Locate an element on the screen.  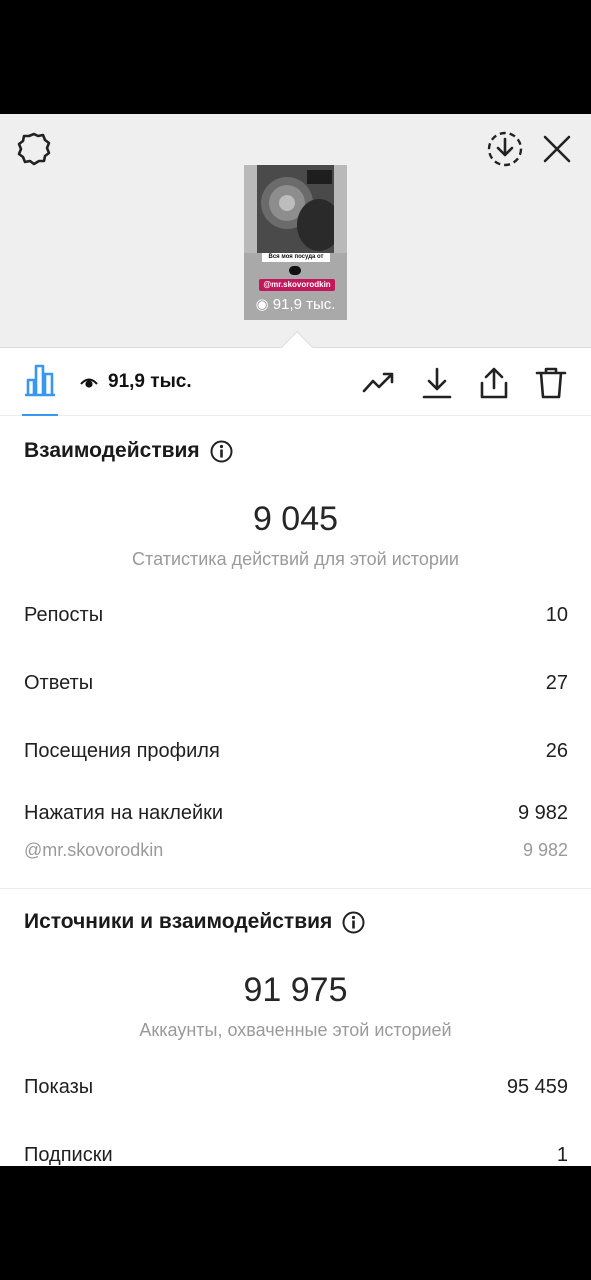
save-story-icon is located at coordinates (505, 149).